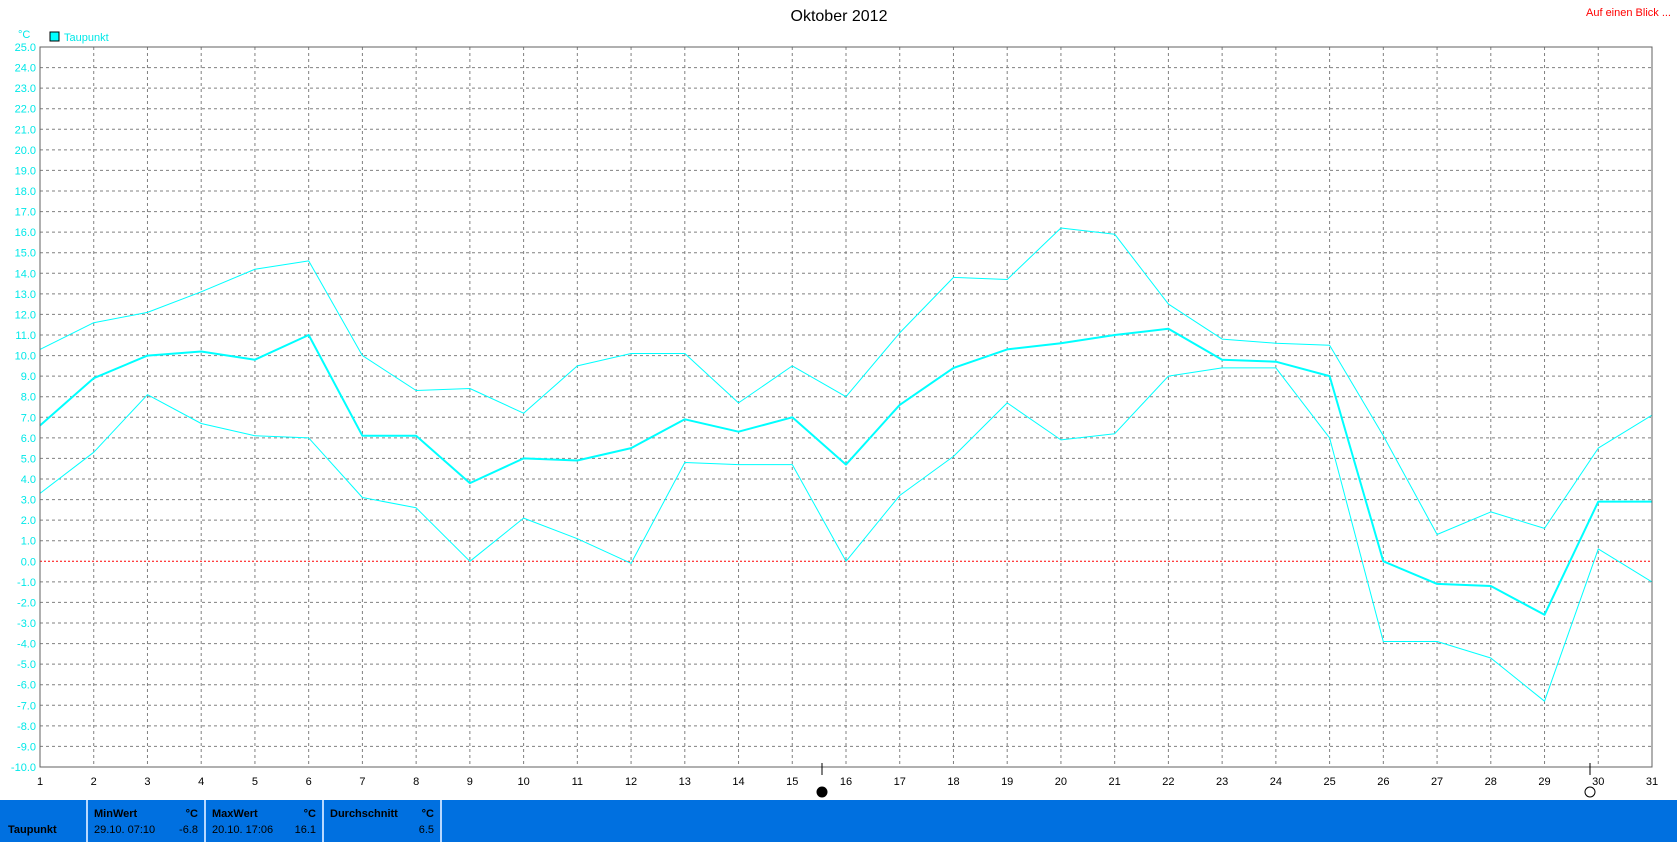 Image resolution: width=1677 pixels, height=842 pixels. What do you see at coordinates (28, 521) in the screenshot?
I see `y-tick-label: 2.0` at bounding box center [28, 521].